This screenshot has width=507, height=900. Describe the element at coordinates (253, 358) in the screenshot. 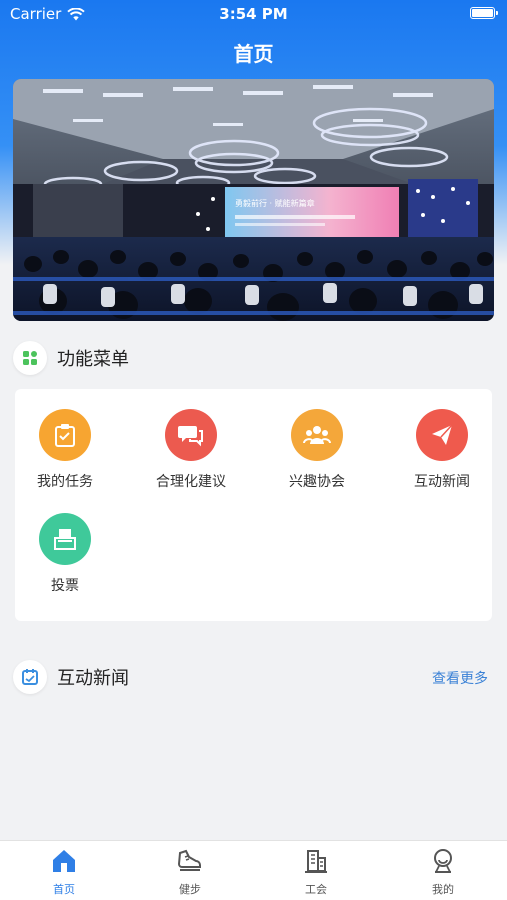

I see `menu-section-header: 功能菜单` at that location.